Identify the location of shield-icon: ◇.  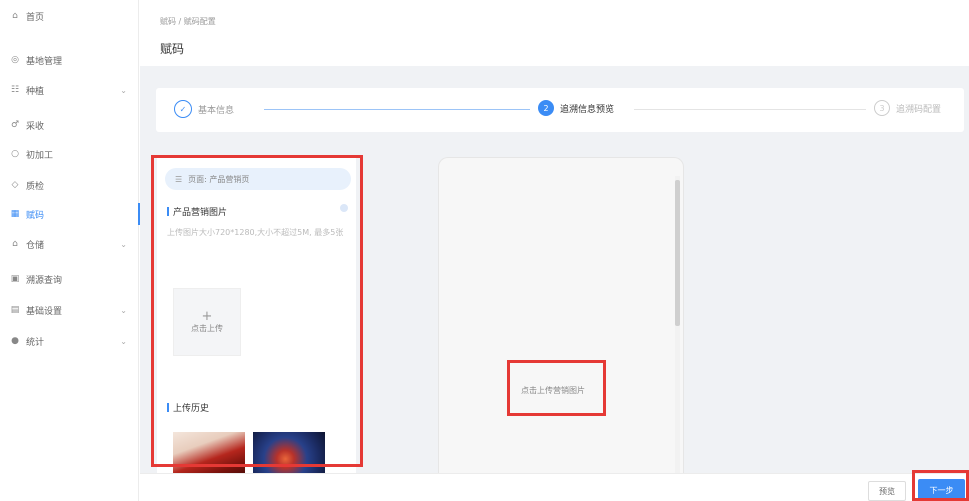
(15, 185).